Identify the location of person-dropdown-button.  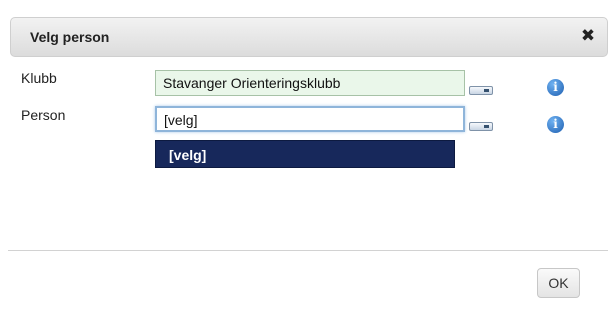
(481, 126).